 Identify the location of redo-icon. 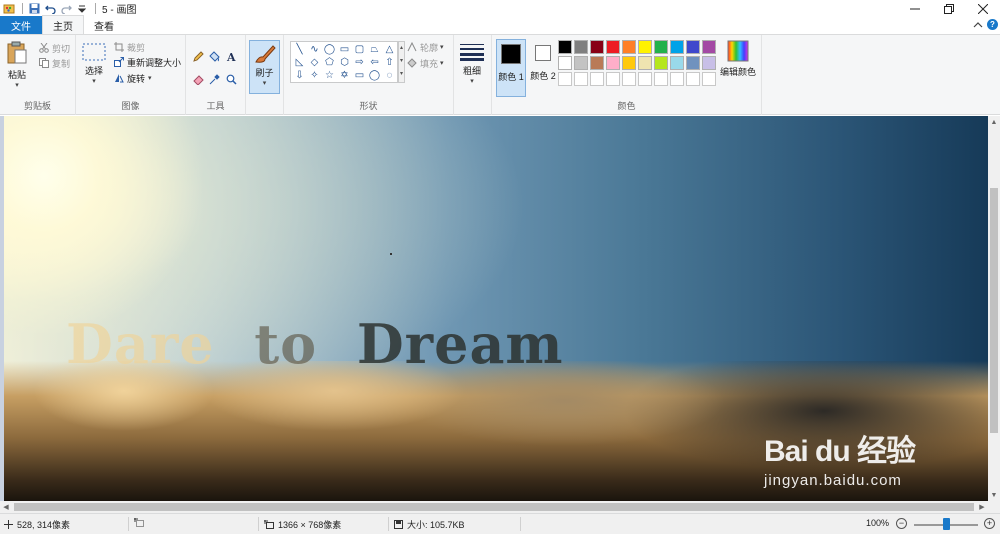
(66, 9).